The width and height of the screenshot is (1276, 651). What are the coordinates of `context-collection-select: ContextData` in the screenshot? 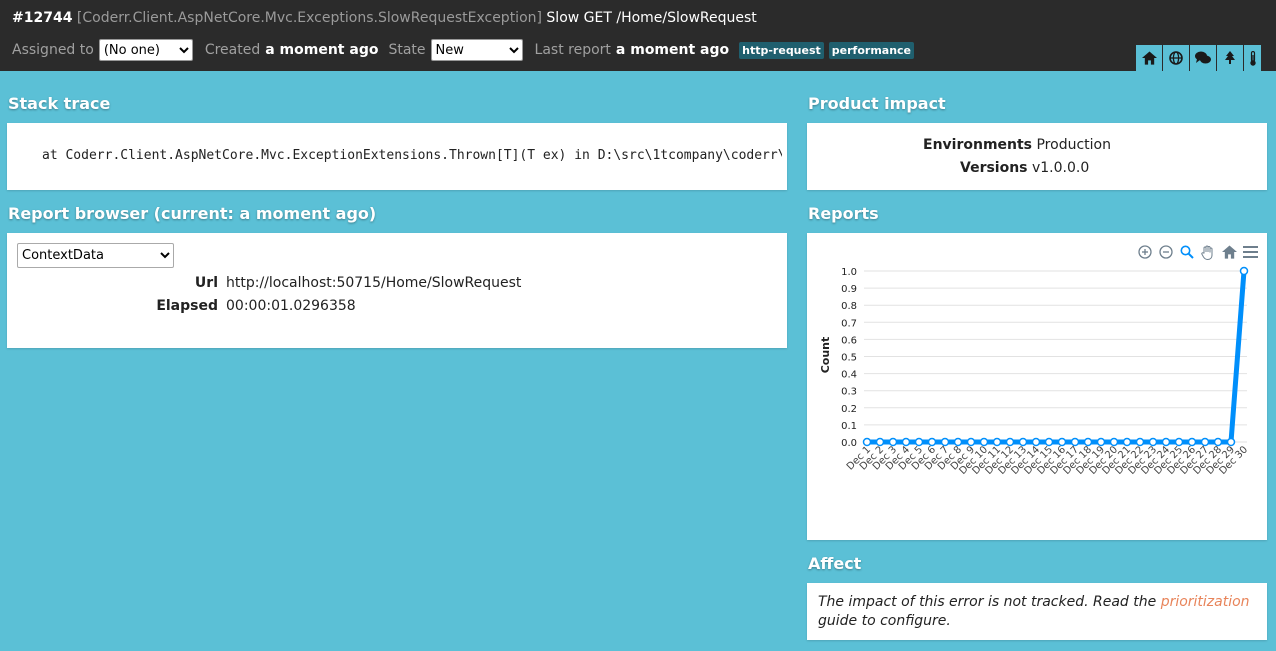 It's located at (95, 255).